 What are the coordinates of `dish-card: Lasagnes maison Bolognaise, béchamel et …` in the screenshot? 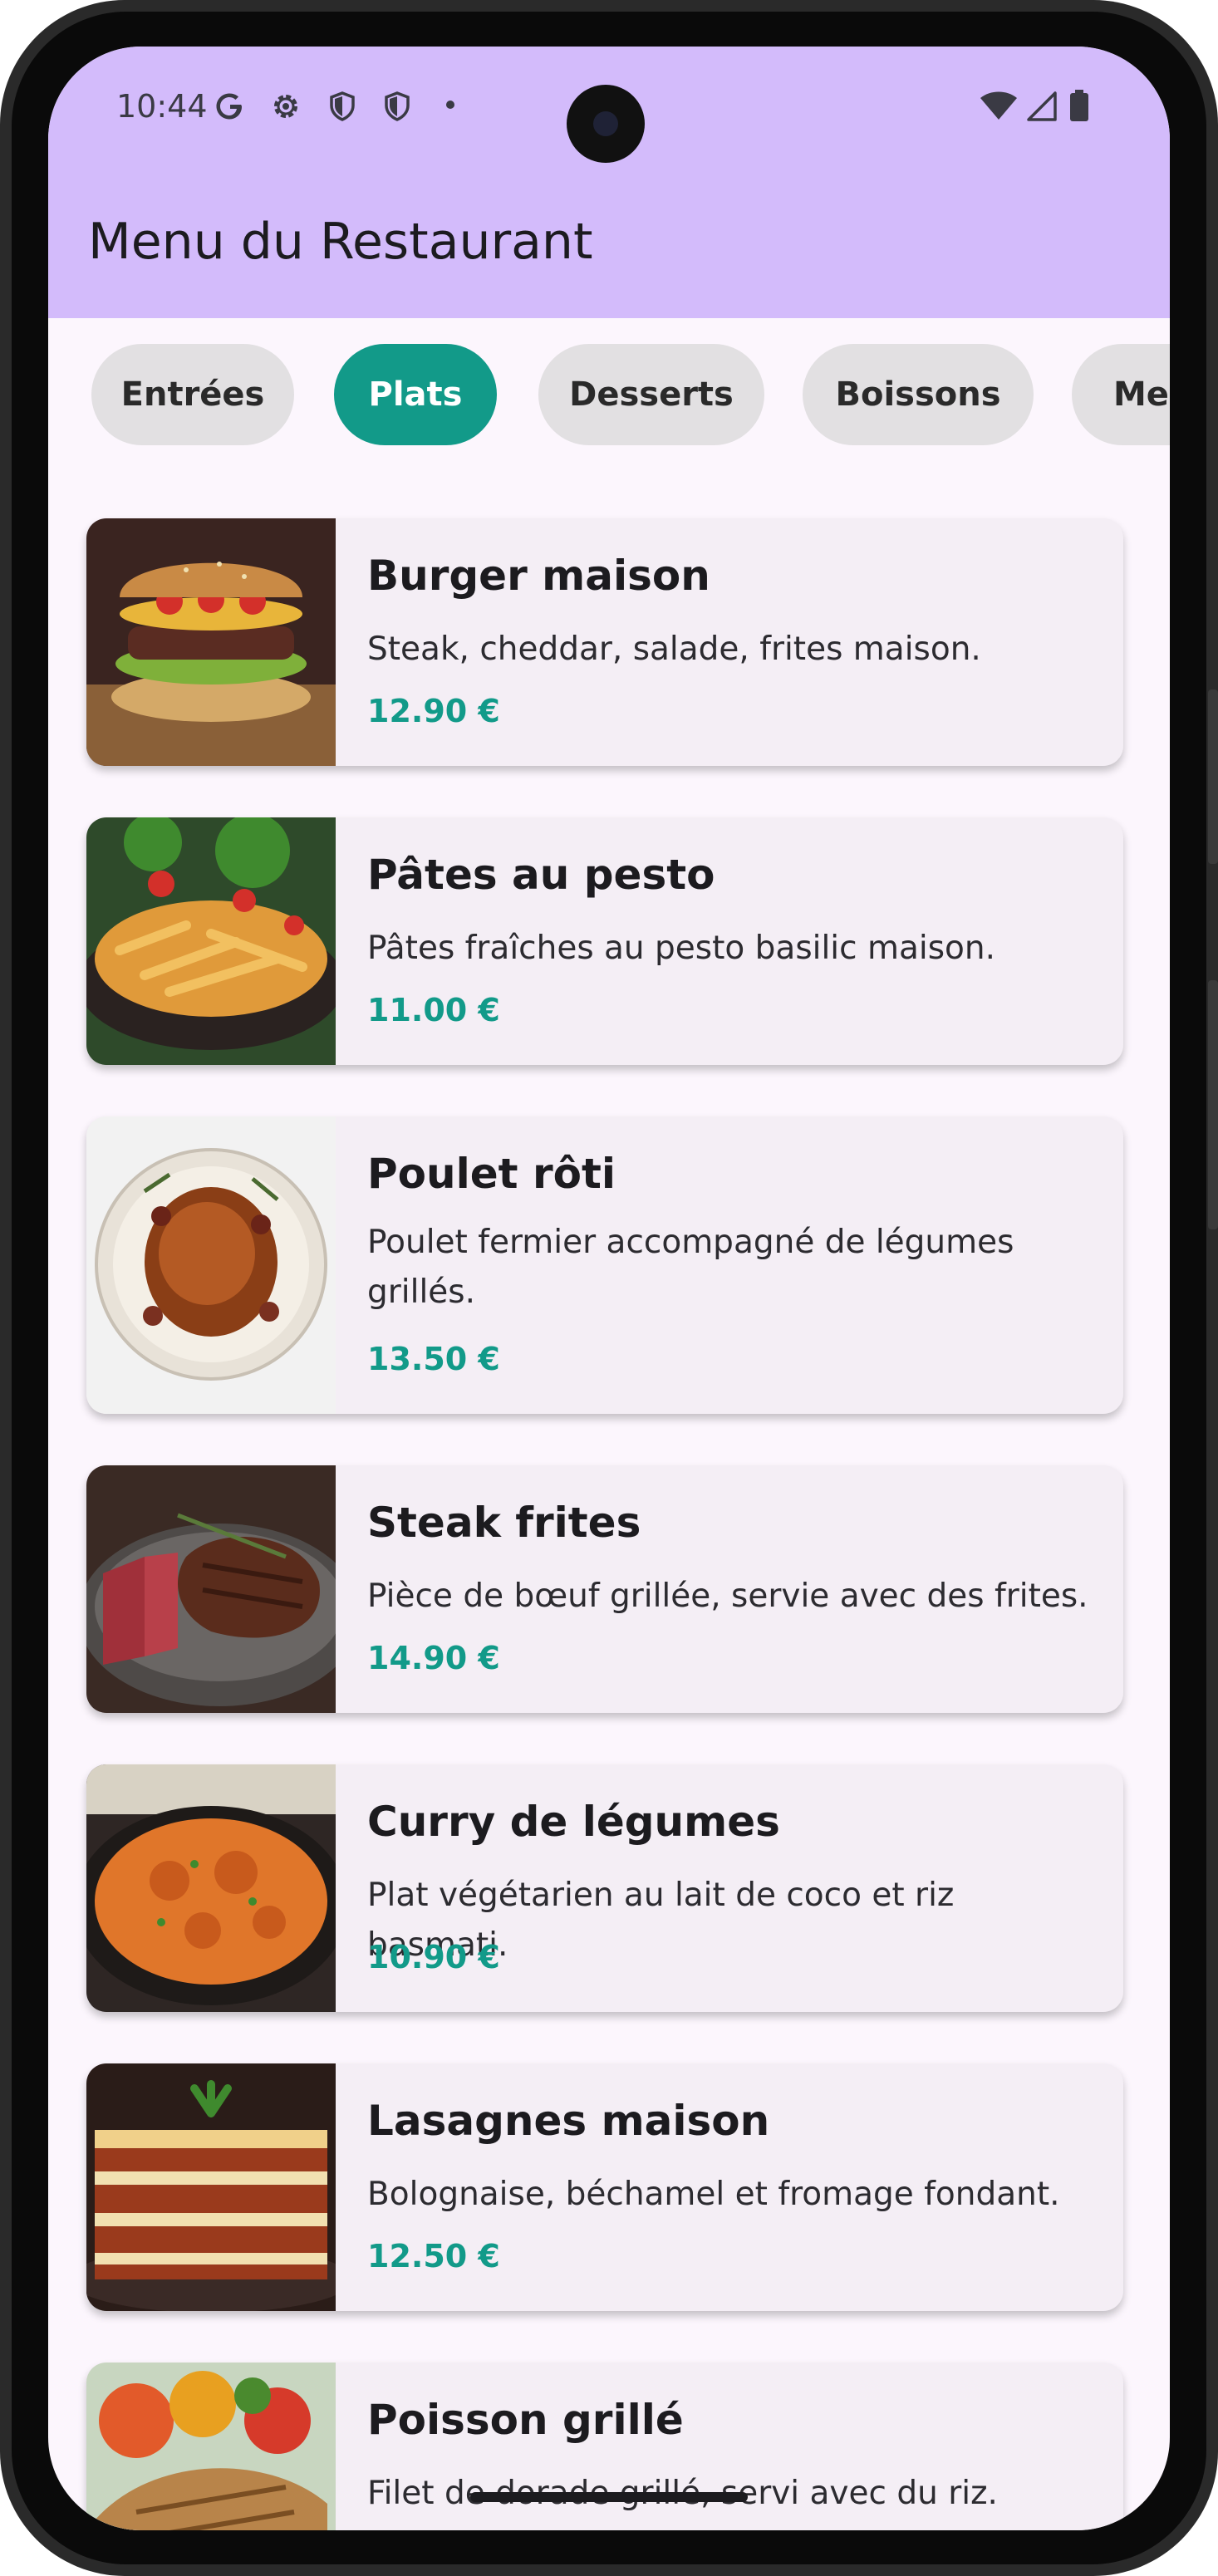 It's located at (604, 2187).